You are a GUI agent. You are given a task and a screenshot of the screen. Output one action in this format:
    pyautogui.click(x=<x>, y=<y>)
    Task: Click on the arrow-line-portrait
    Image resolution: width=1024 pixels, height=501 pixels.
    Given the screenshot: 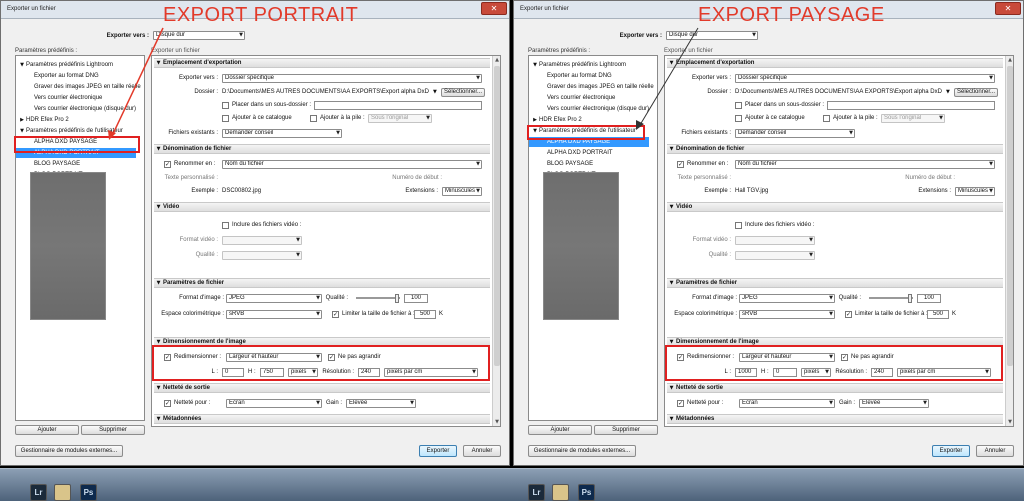 What is the action you would take?
    pyautogui.click(x=137, y=82)
    